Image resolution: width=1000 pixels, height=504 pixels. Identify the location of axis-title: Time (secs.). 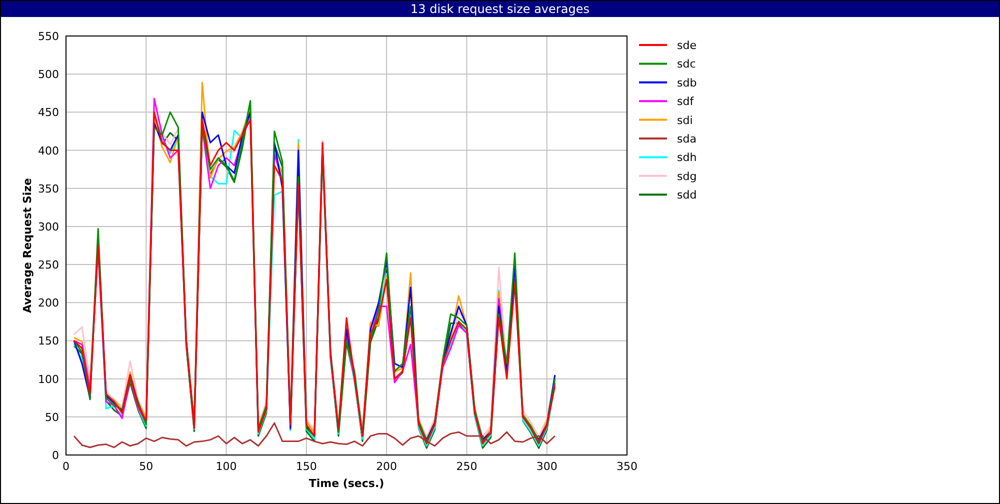
(346, 483).